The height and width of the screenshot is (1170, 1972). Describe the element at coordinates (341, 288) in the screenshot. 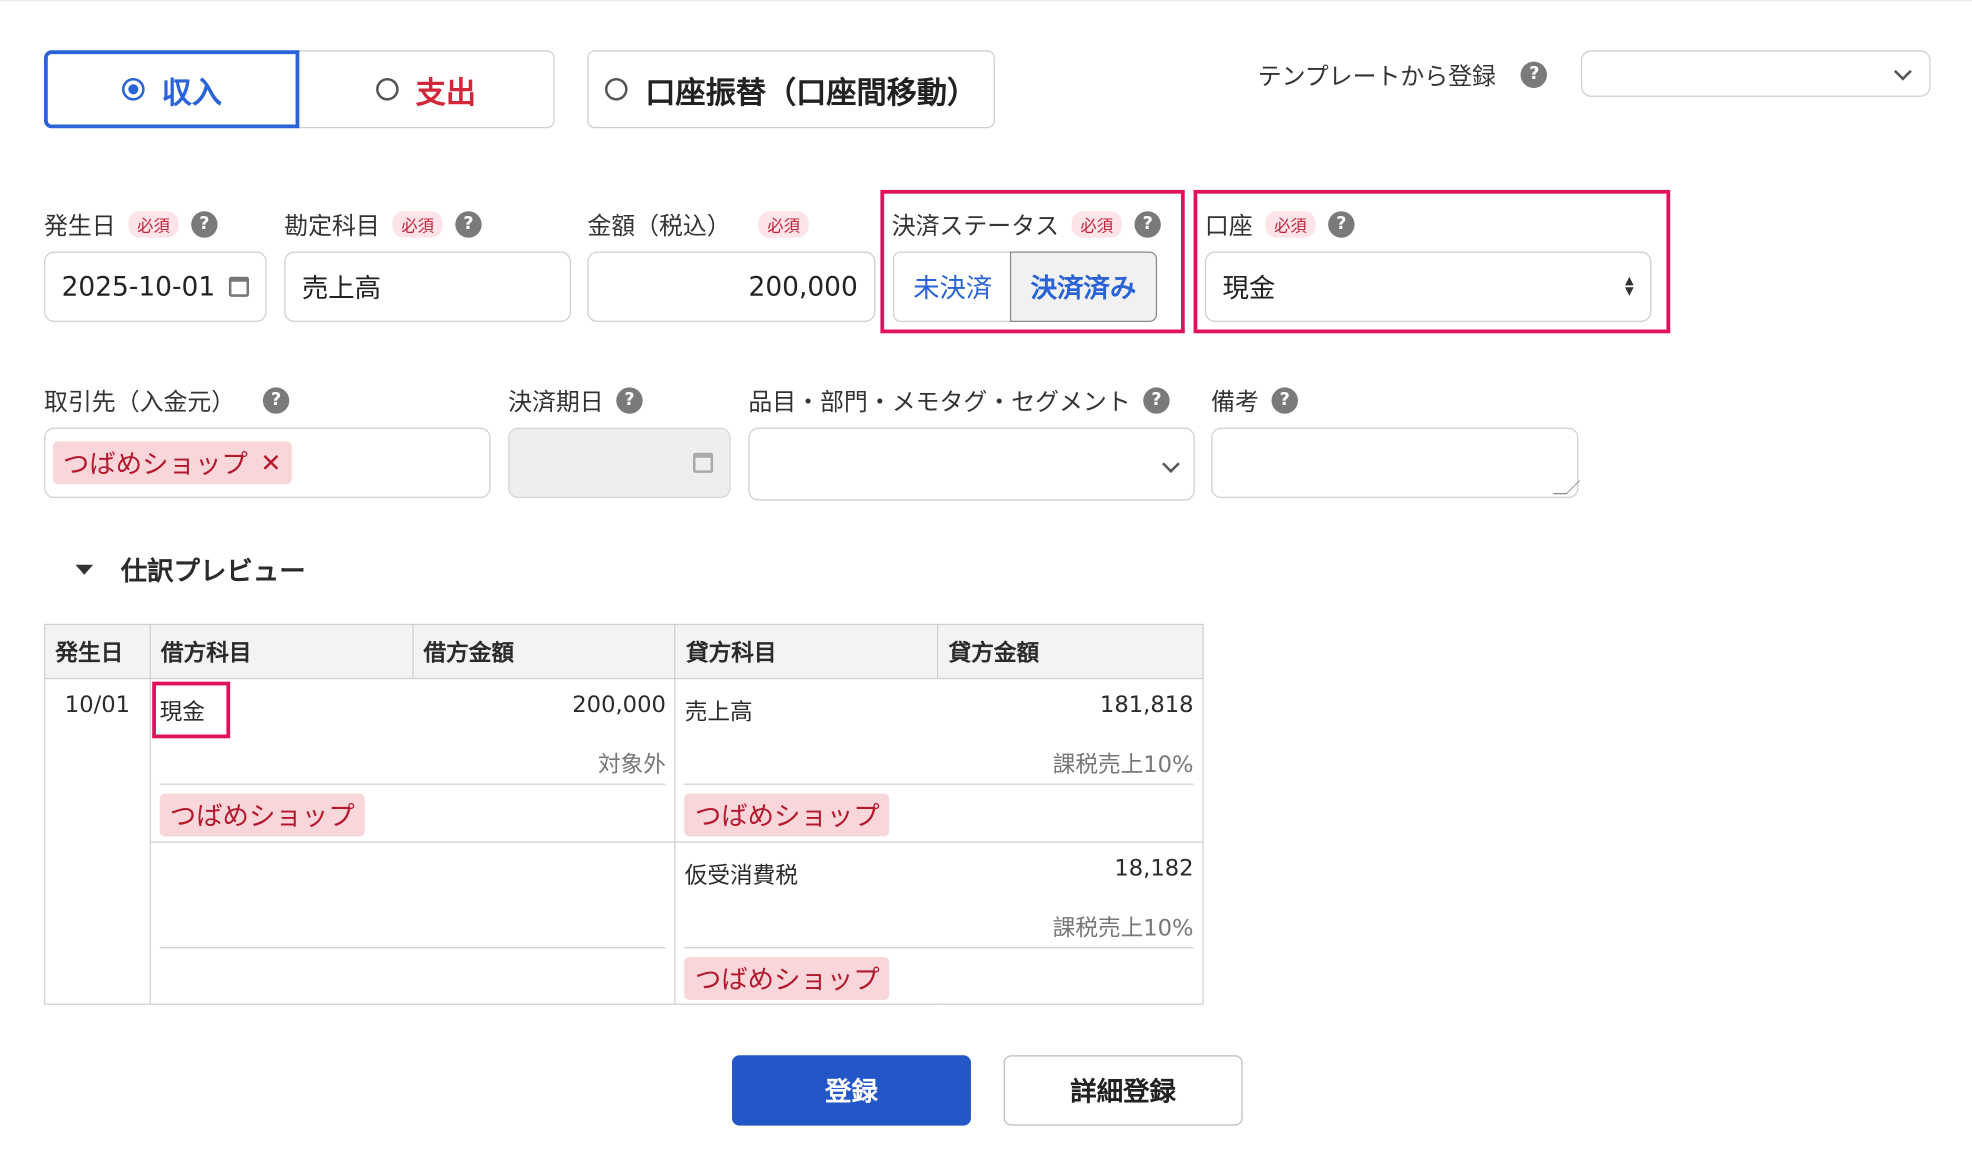

I see `account-title-value: 売上高` at that location.